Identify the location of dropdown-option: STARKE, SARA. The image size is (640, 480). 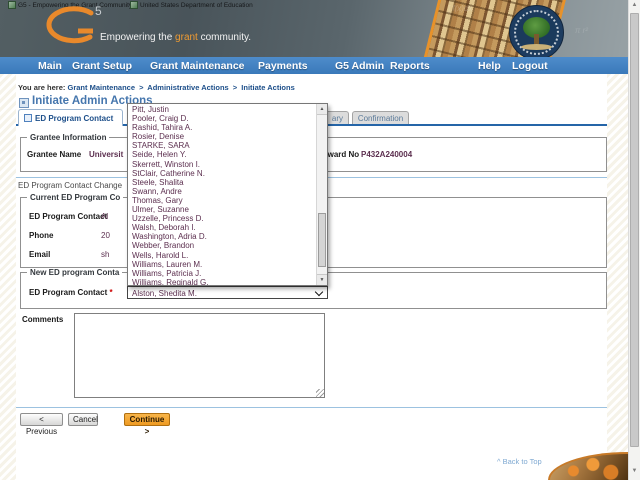
(222, 145).